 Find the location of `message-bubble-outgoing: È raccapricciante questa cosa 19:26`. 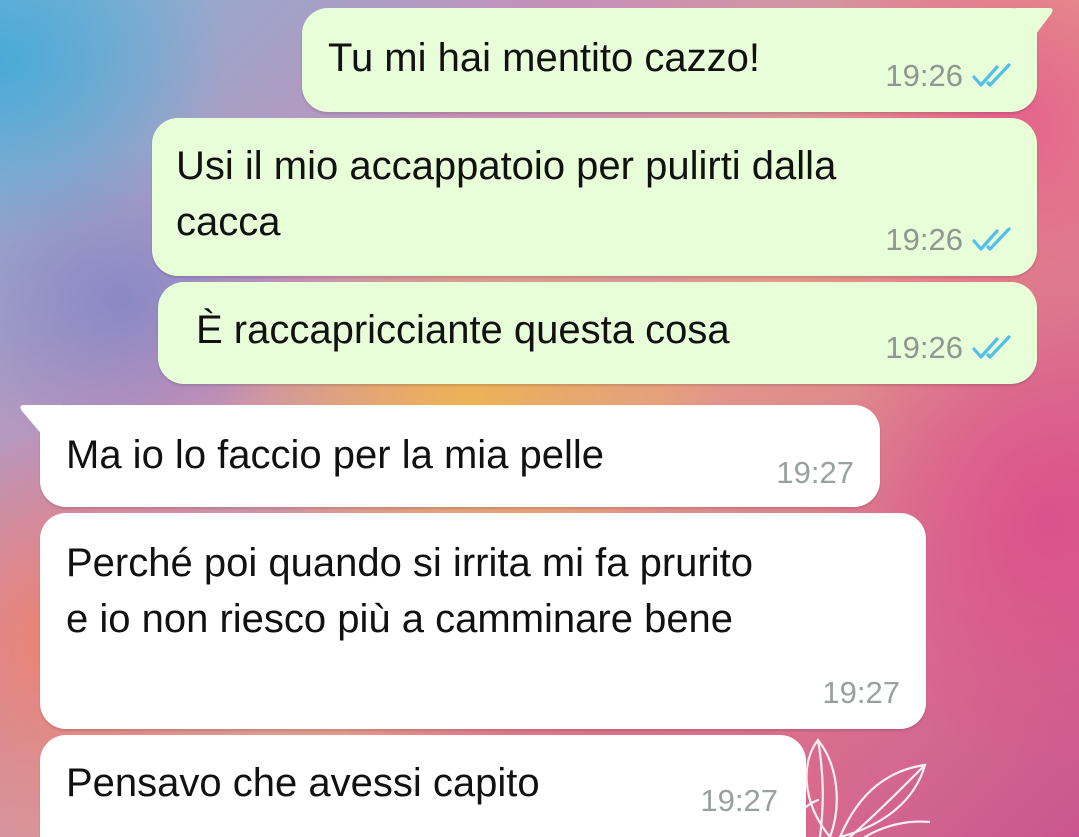

message-bubble-outgoing: È raccapricciante questa cosa 19:26 is located at coordinates (597, 333).